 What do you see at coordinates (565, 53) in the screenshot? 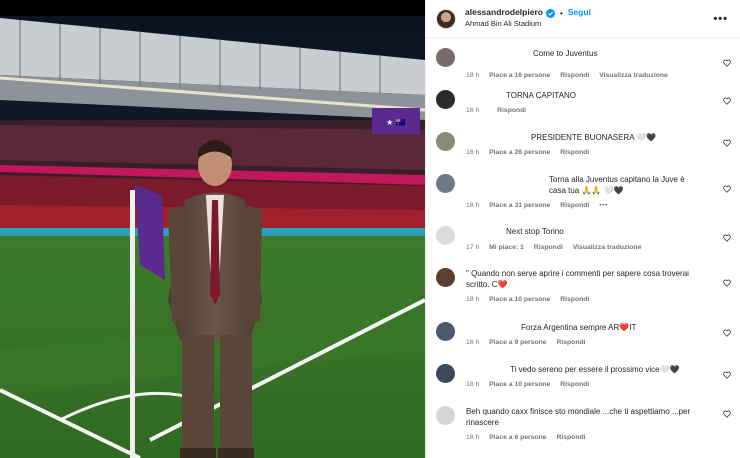
I see `comment-text: Come to Juventus` at bounding box center [565, 53].